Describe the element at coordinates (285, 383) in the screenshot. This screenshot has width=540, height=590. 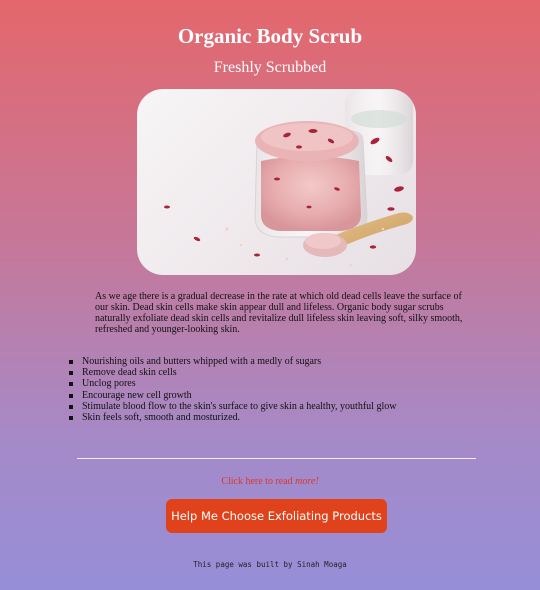
I see `list-item: Unclog pores` at that location.